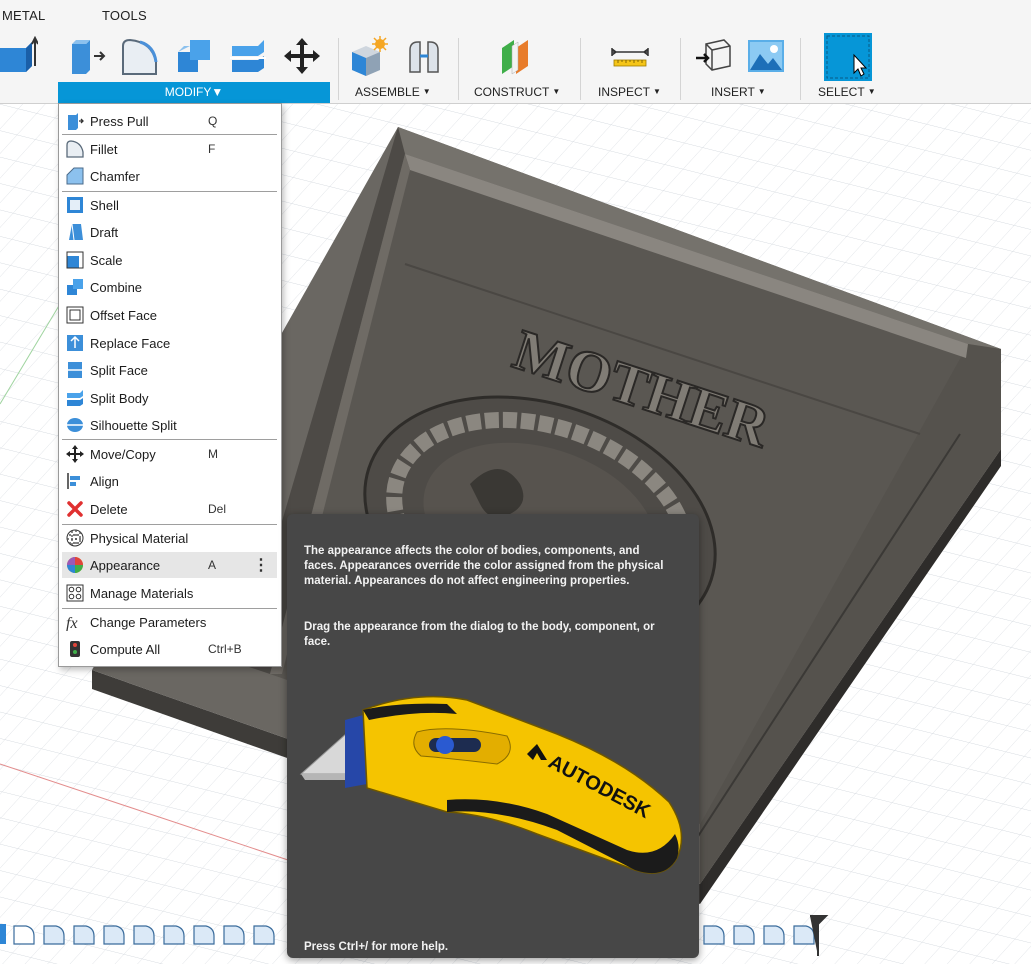 Image resolution: width=1031 pixels, height=964 pixels. What do you see at coordinates (213, 454) in the screenshot?
I see `menu-item-shortcut: M` at bounding box center [213, 454].